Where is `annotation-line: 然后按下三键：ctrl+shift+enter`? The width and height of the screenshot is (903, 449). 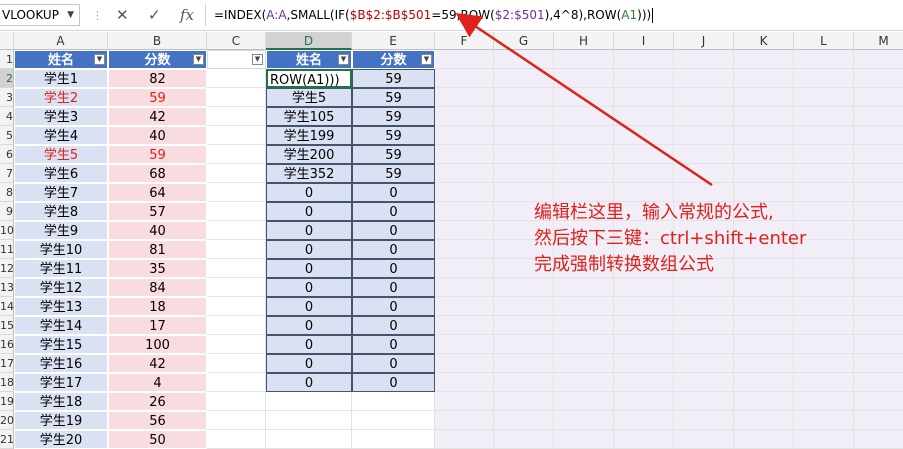
annotation-line: 然后按下三键：ctrl+shift+enter is located at coordinates (670, 238).